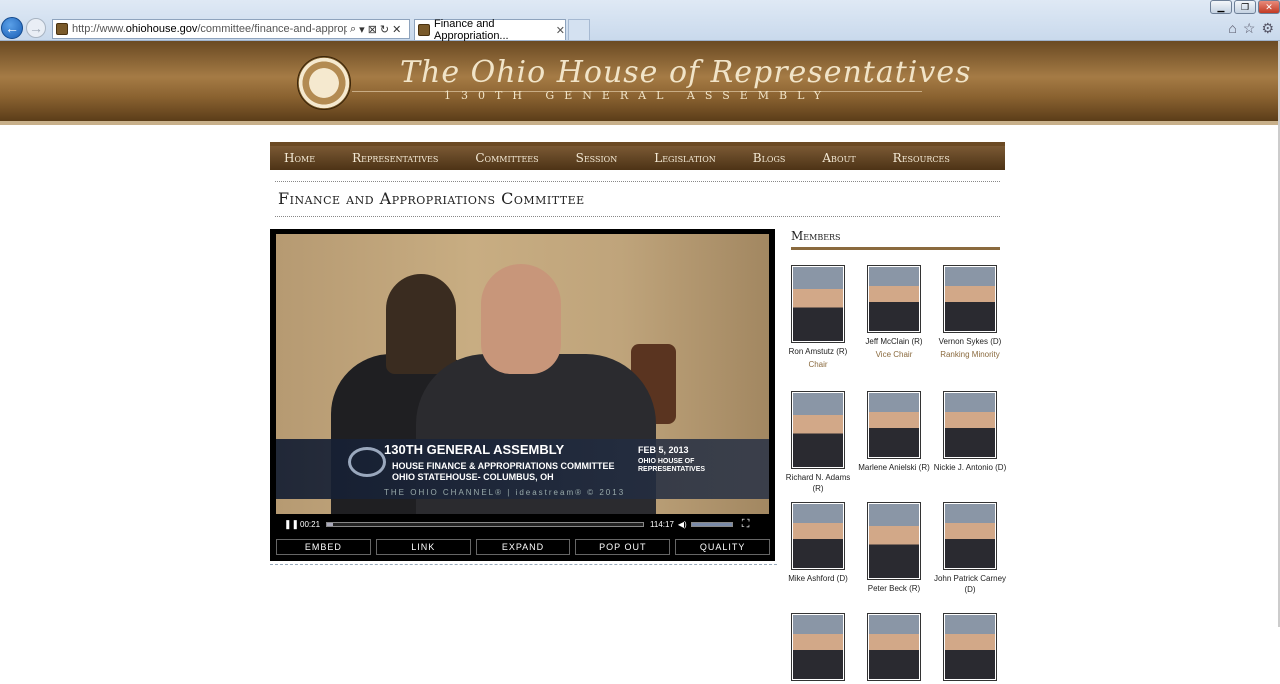 The width and height of the screenshot is (1280, 684). I want to click on nav-home: Home, so click(299, 158).